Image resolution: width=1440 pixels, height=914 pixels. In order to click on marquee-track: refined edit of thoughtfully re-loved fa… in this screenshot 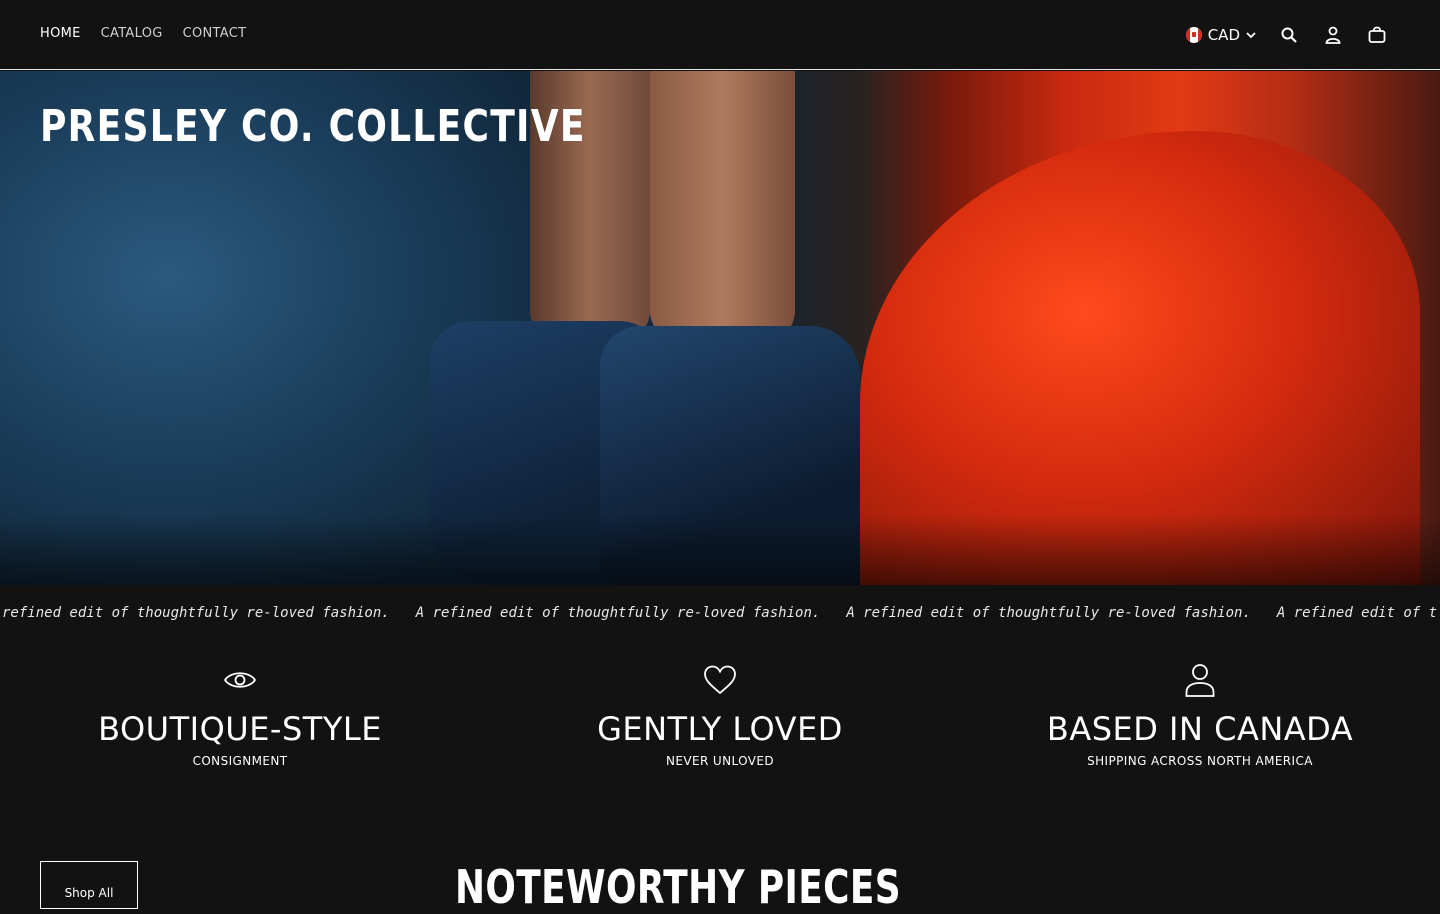, I will do `click(719, 613)`.